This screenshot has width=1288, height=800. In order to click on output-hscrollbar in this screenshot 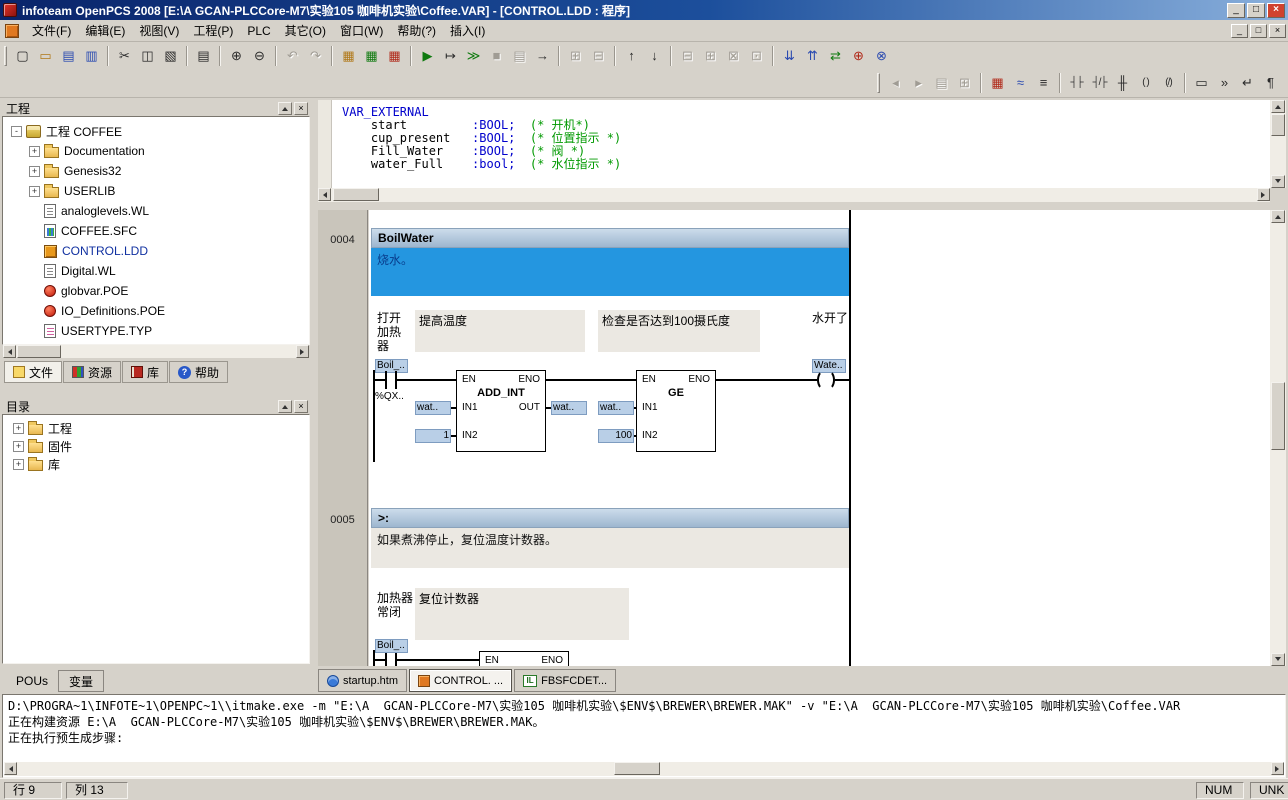, I will do `click(644, 769)`.